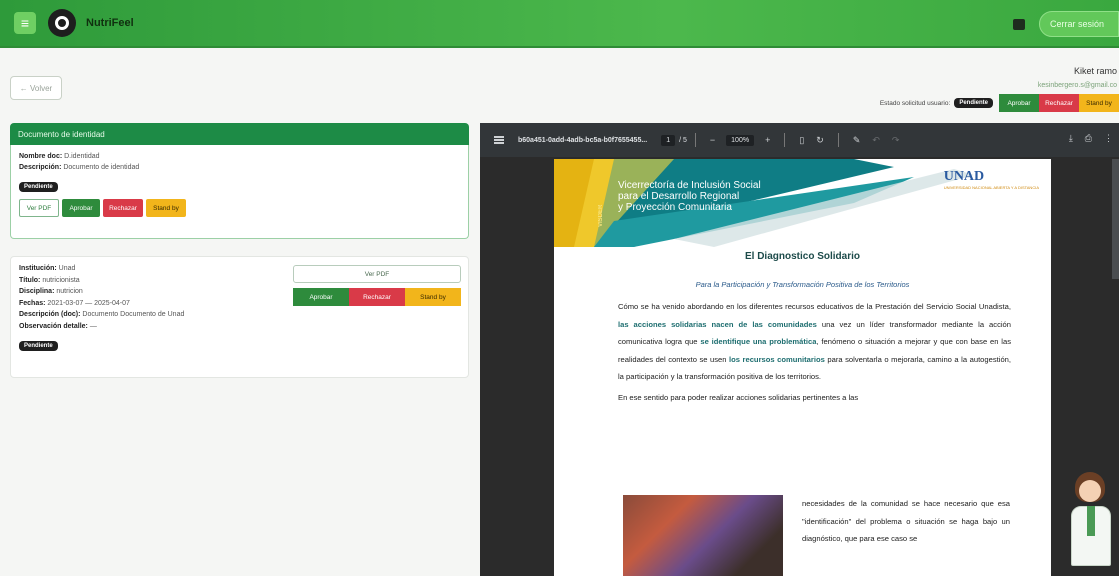 The width and height of the screenshot is (1119, 576). Describe the element at coordinates (857, 140) in the screenshot. I see `highlight-icon: ✎` at that location.